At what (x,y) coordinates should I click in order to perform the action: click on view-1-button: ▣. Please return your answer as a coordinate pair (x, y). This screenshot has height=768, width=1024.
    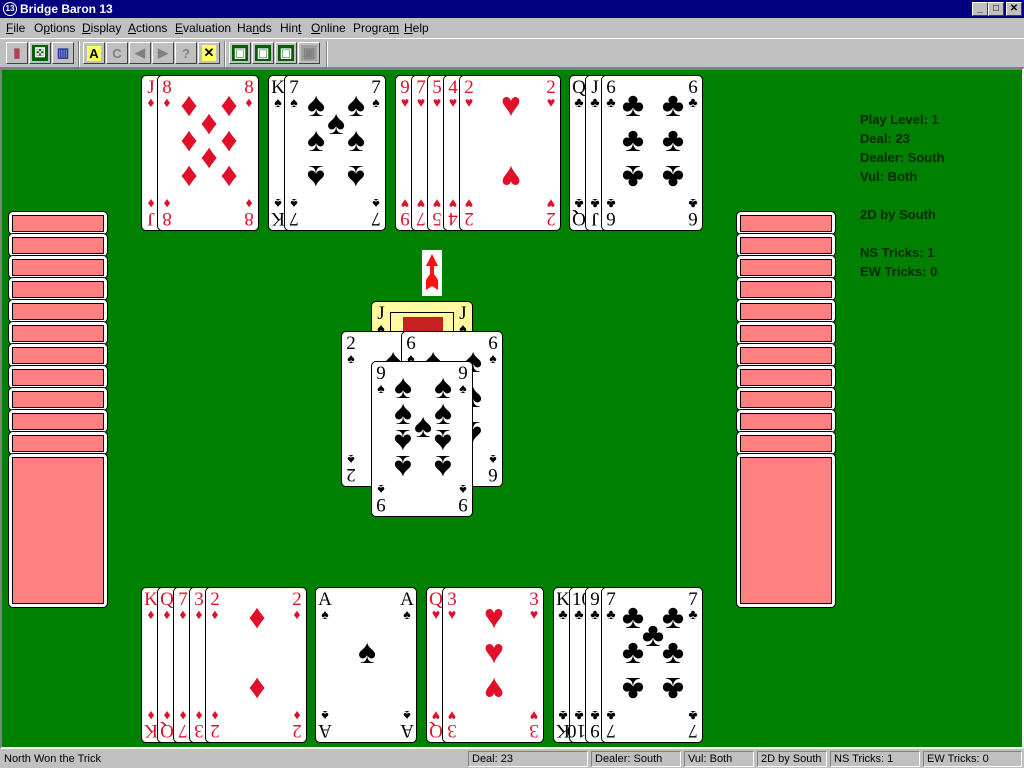
    Looking at the image, I should click on (240, 53).